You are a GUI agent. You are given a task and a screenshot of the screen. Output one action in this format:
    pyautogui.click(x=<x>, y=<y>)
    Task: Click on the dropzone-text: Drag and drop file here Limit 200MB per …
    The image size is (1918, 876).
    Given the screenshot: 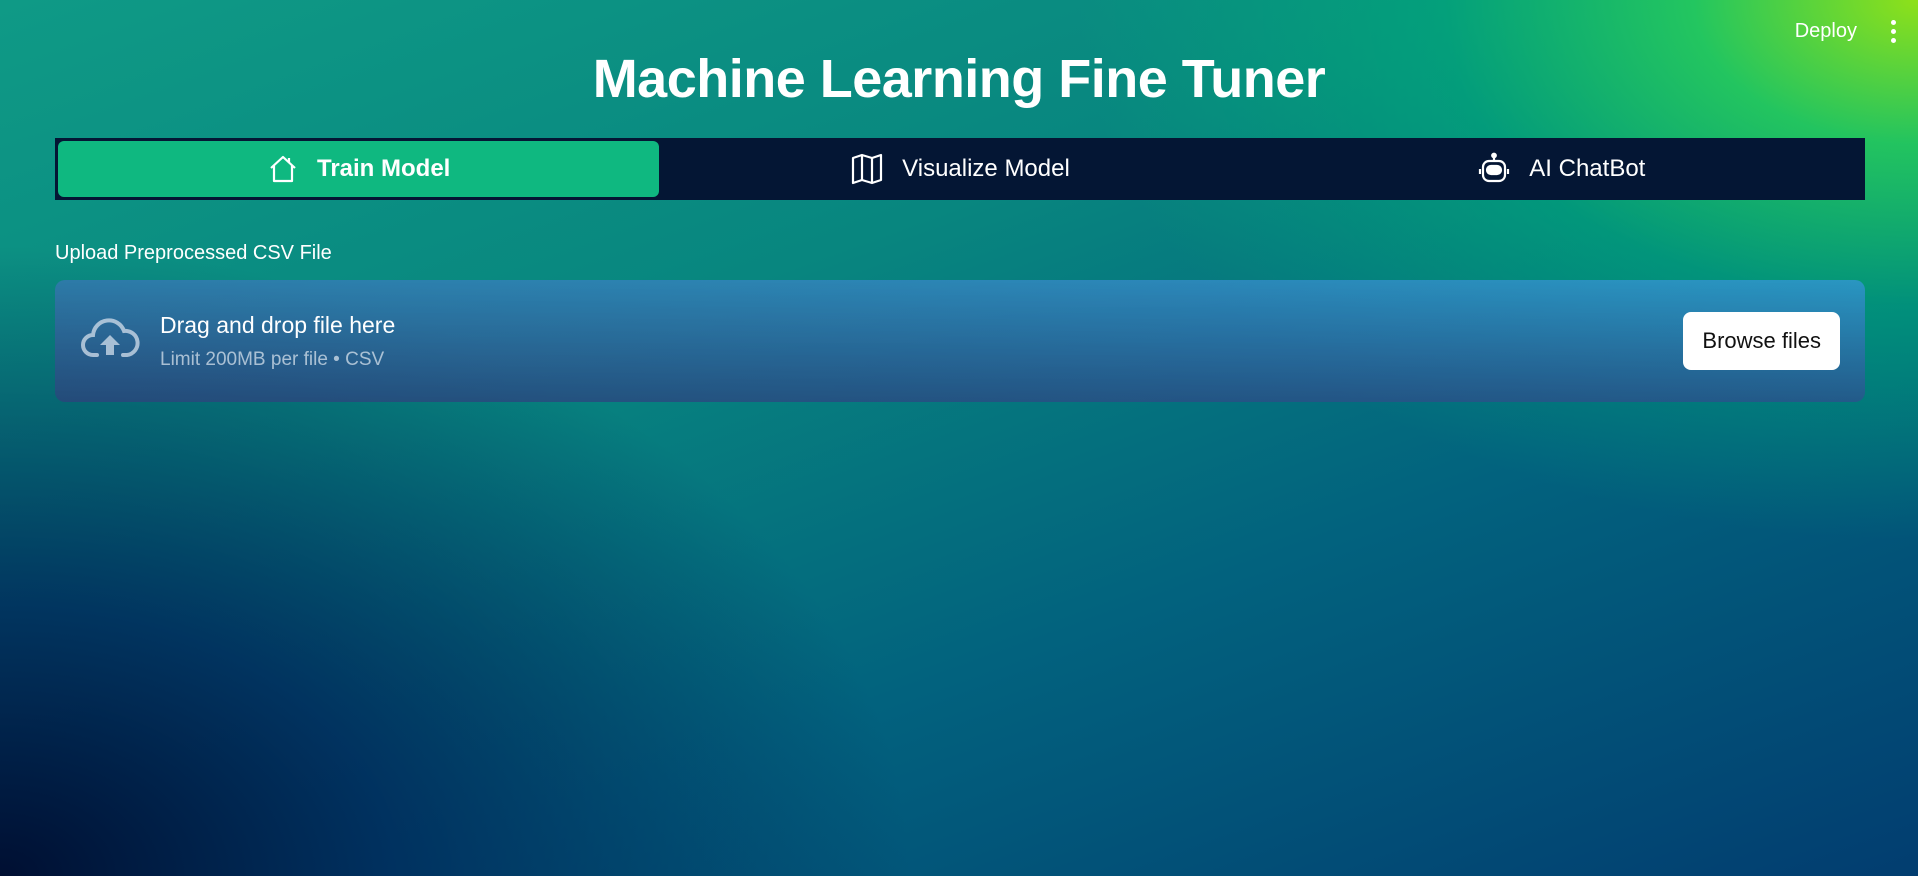 What is the action you would take?
    pyautogui.click(x=921, y=341)
    